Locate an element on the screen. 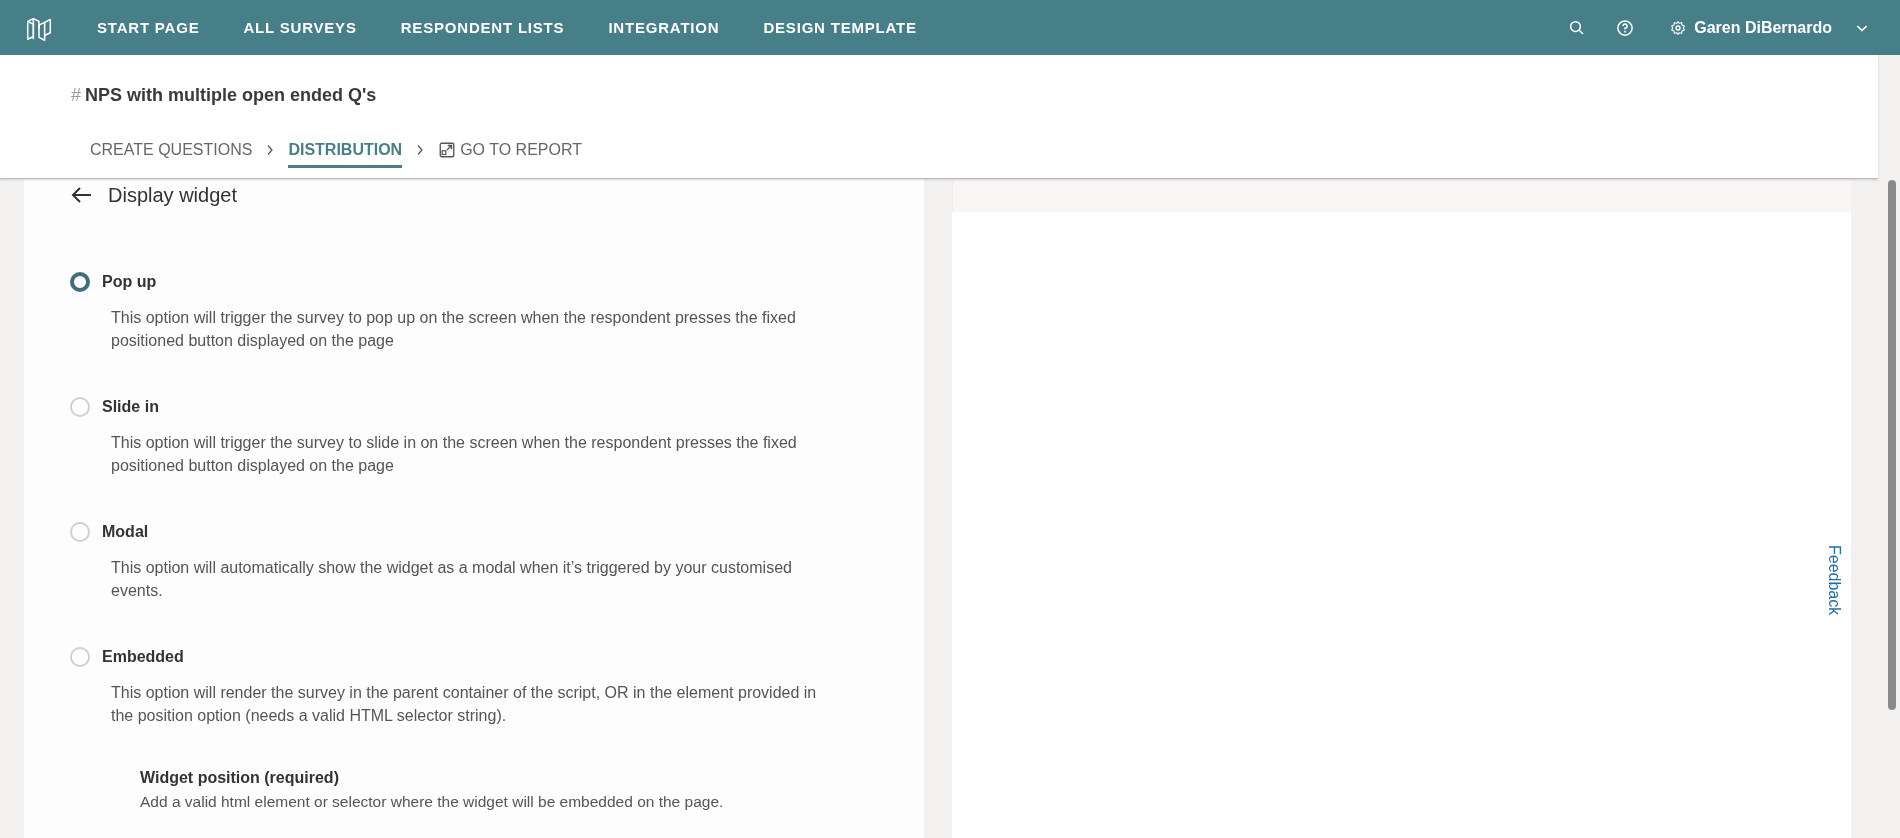 Image resolution: width=1900 pixels, height=838 pixels. radio-button is located at coordinates (80, 282).